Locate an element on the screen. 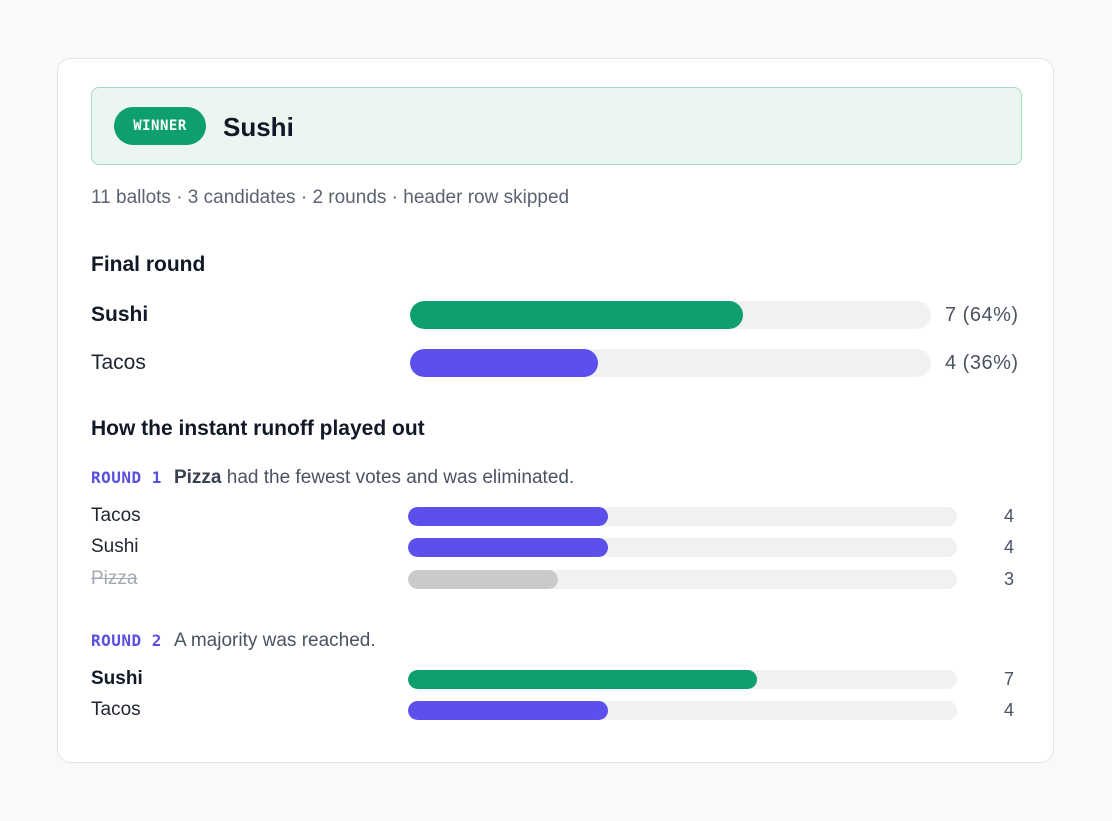 The image size is (1112, 821). round-1-row-sushi: Sushi 4 is located at coordinates (561, 547).